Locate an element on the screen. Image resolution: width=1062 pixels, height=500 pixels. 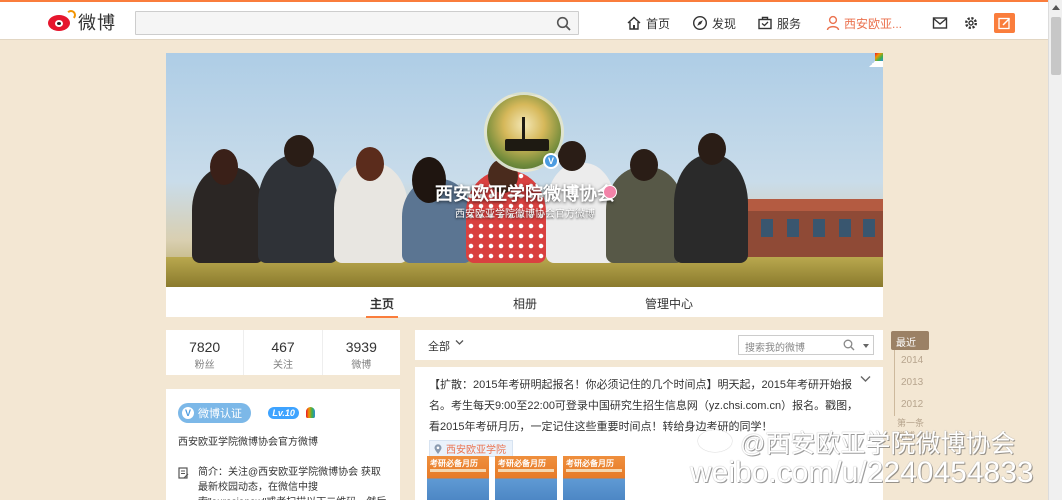
compose-button is located at coordinates (1004, 23).